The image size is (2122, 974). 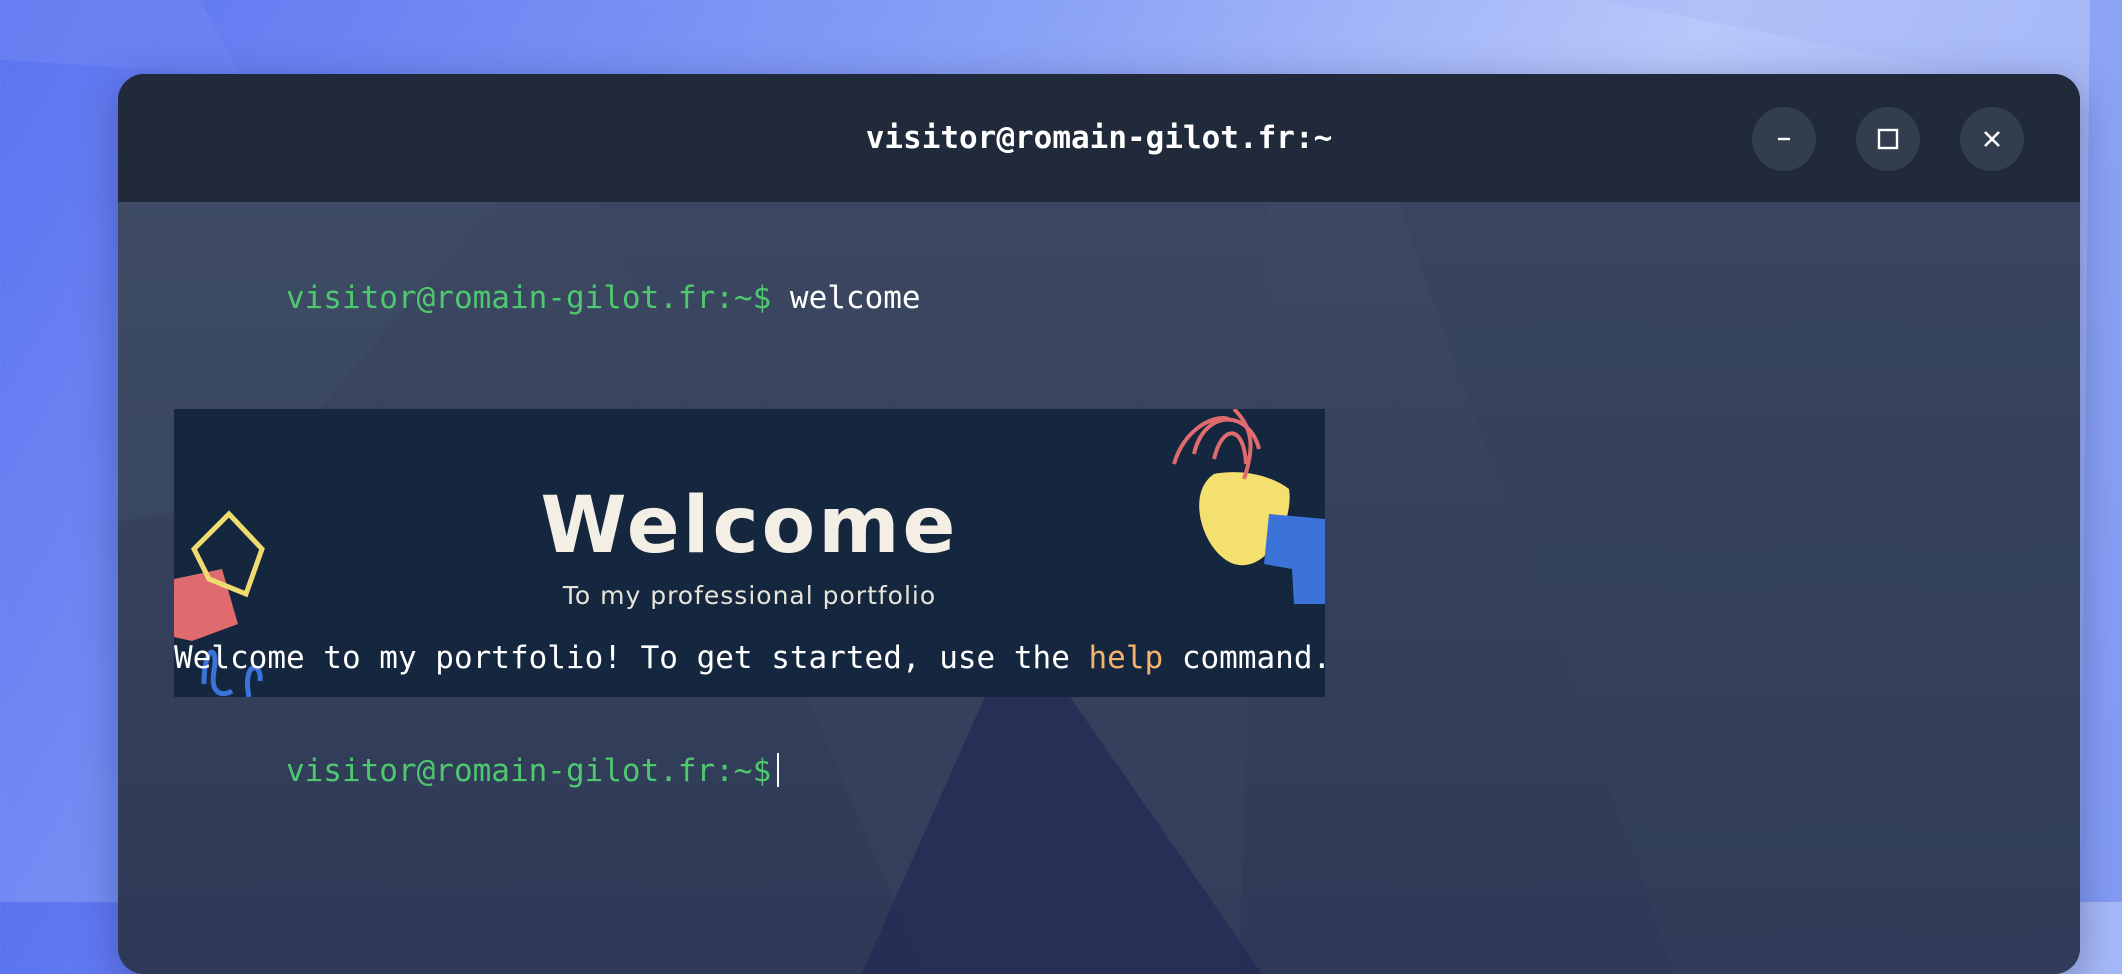 What do you see at coordinates (778, 770) in the screenshot?
I see `text-cursor` at bounding box center [778, 770].